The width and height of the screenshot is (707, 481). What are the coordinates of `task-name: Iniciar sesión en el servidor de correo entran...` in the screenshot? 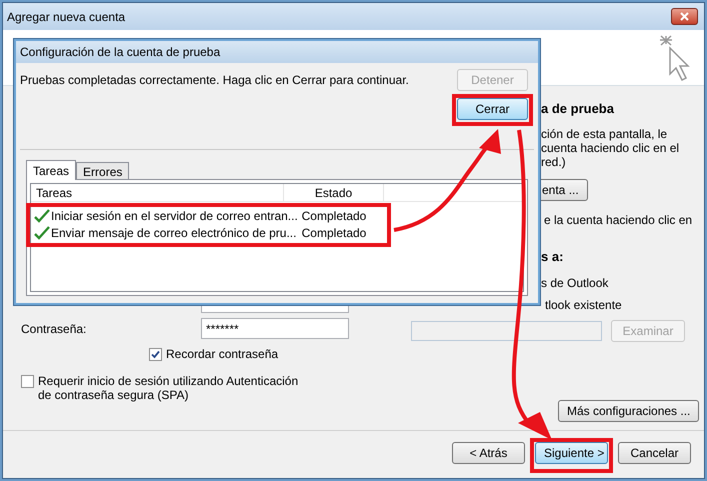 It's located at (174, 216).